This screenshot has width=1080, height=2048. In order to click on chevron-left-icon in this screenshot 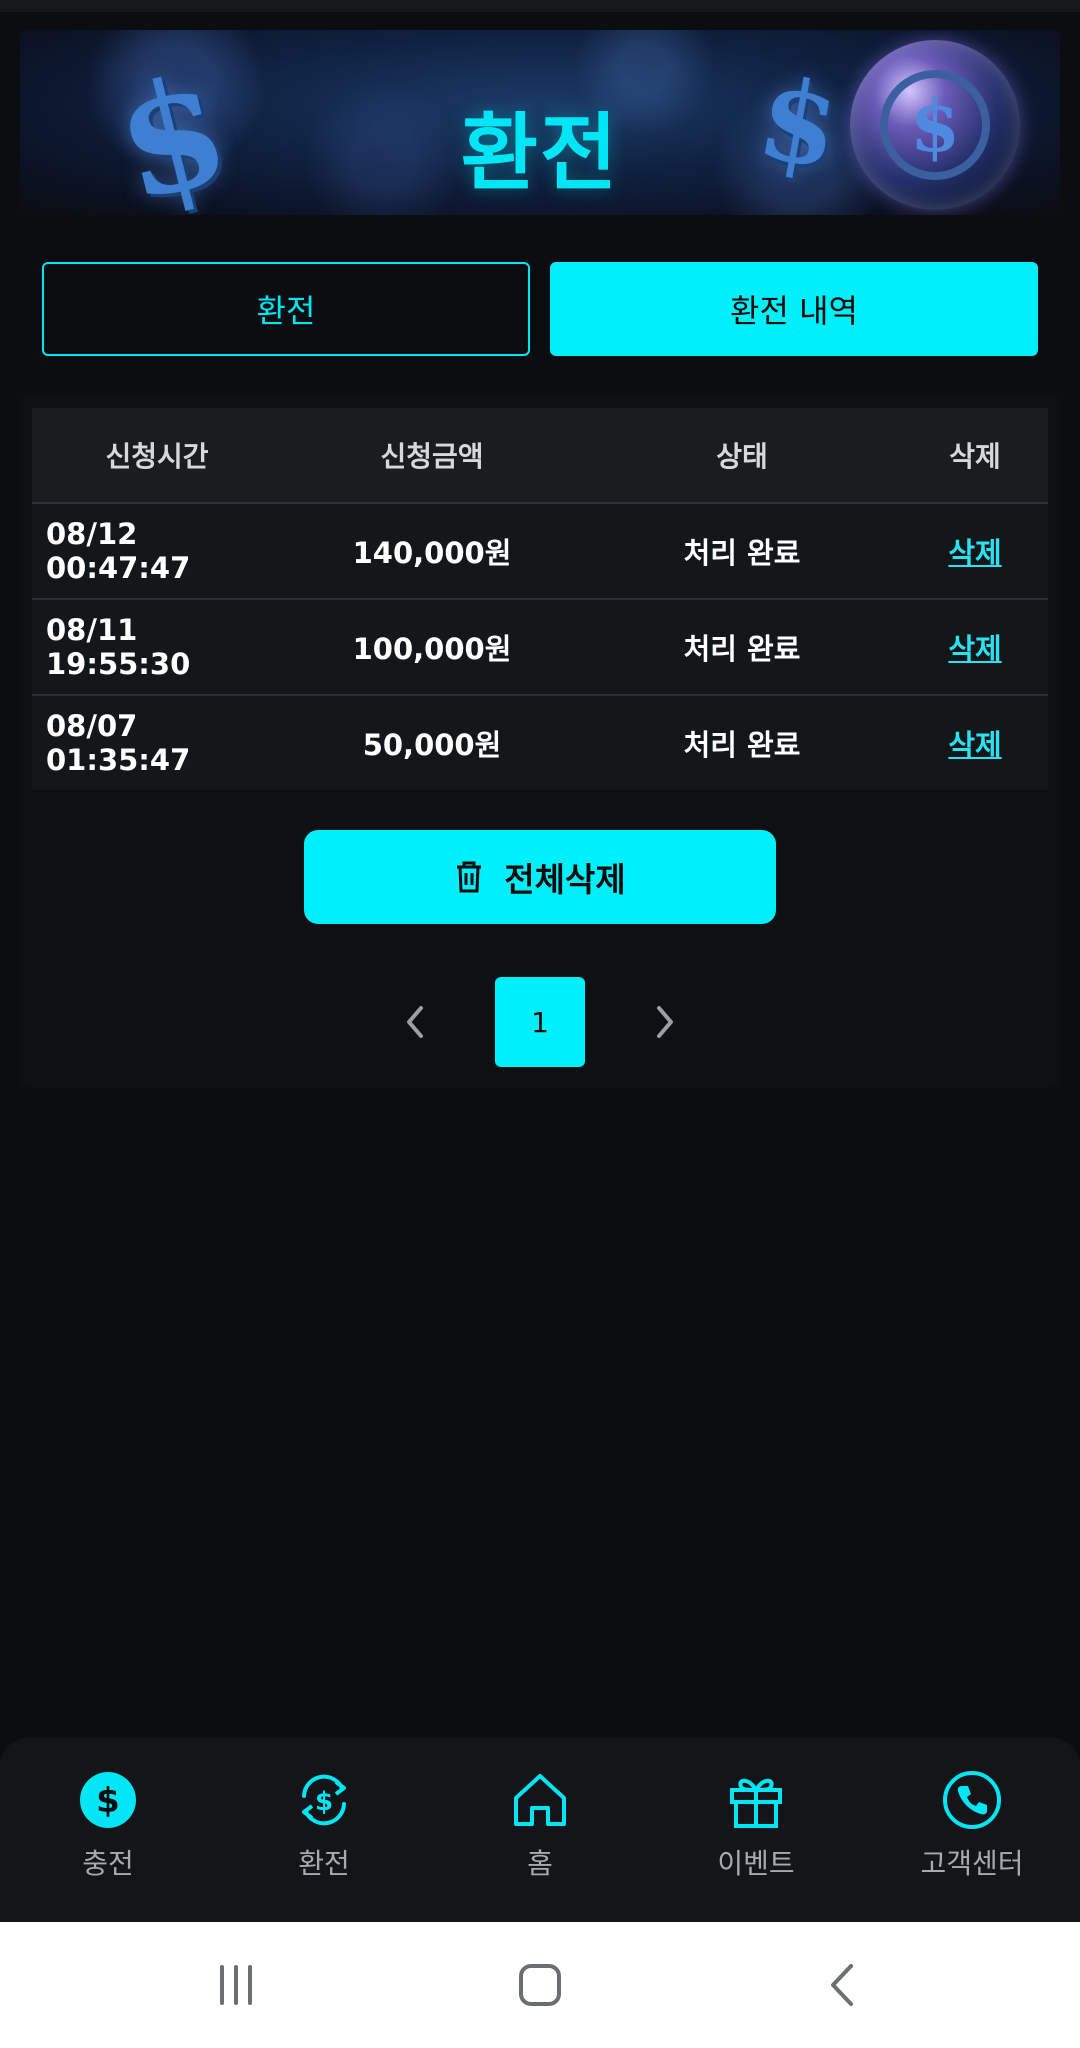, I will do `click(415, 1022)`.